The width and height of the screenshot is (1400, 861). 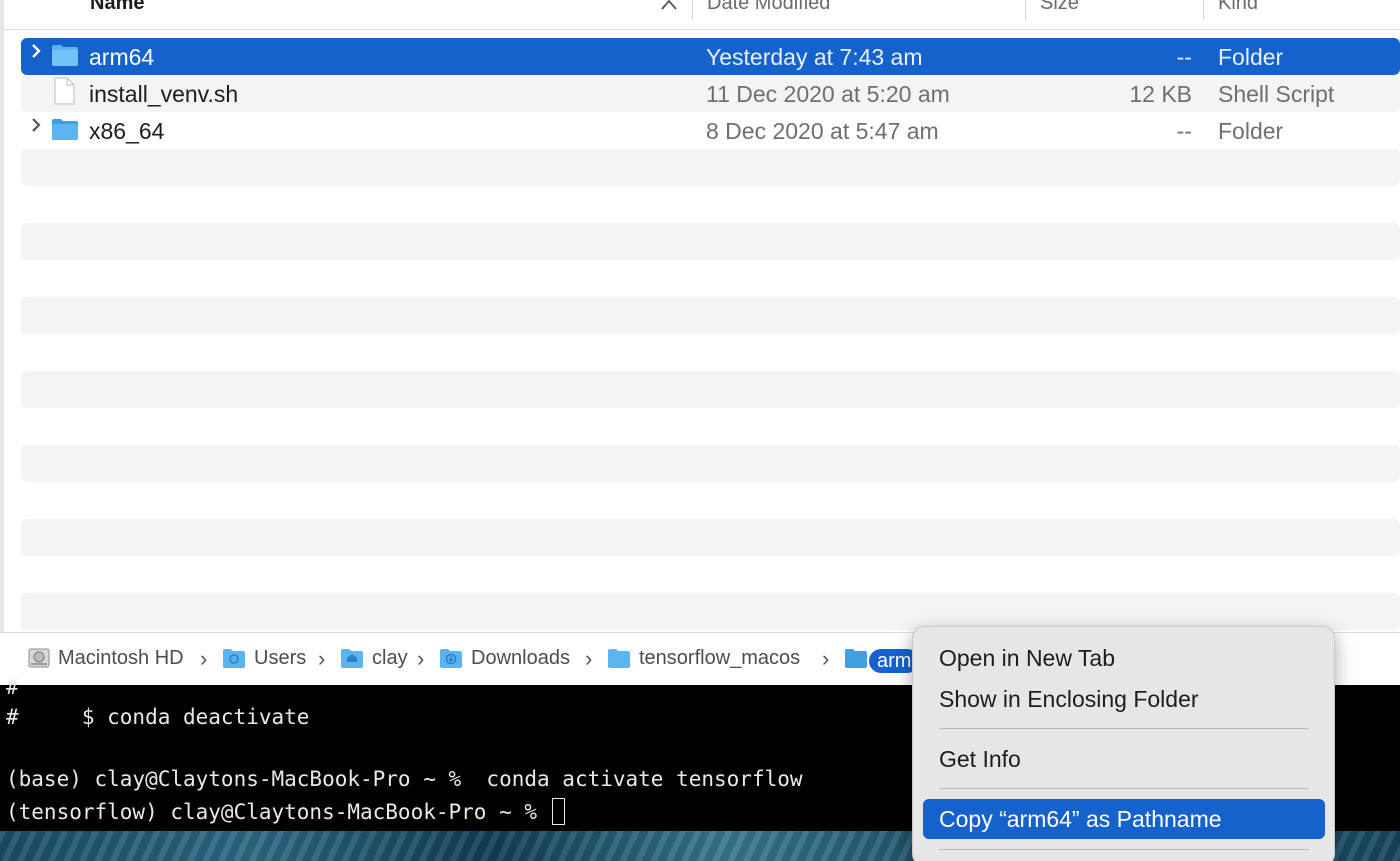 I want to click on home-folder-icon, so click(x=352, y=658).